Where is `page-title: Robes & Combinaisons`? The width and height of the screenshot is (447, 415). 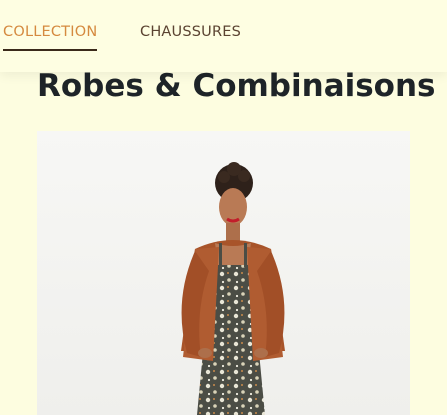
page-title: Robes & Combinaisons is located at coordinates (236, 86).